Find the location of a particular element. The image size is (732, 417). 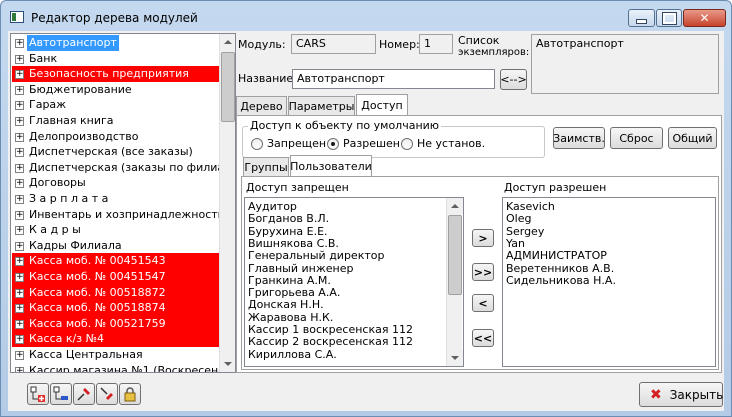

minimize-button is located at coordinates (641, 18).